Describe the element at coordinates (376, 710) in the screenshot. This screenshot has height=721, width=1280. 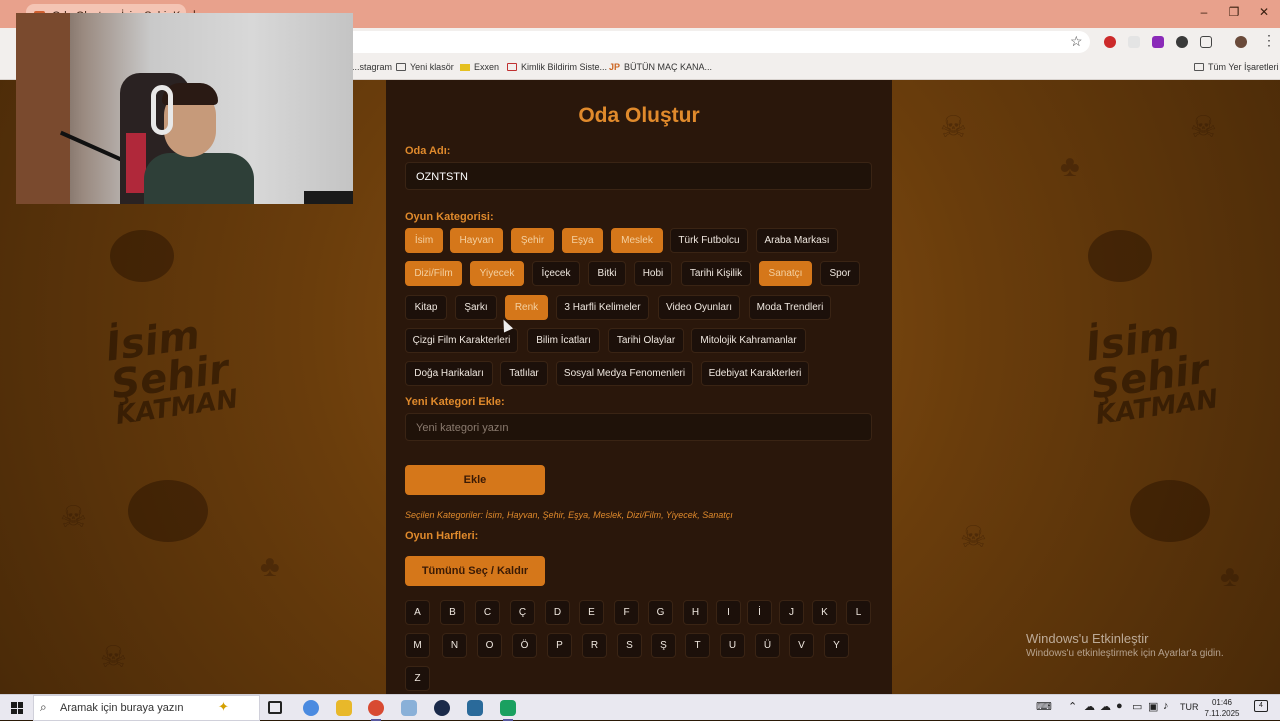
I see `chrome-icon` at that location.